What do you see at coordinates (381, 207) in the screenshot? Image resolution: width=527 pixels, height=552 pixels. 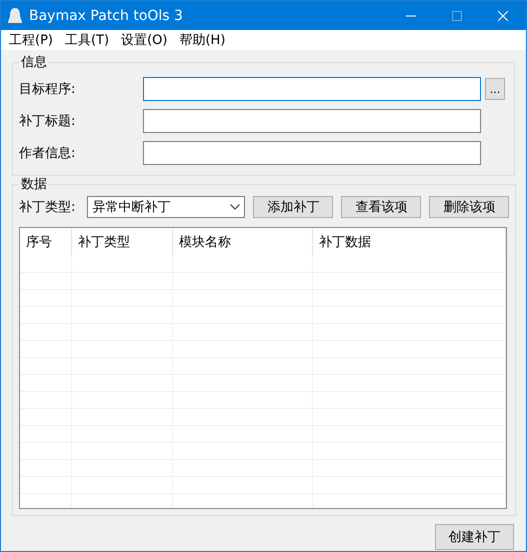 I see `action-button: 查看该项` at bounding box center [381, 207].